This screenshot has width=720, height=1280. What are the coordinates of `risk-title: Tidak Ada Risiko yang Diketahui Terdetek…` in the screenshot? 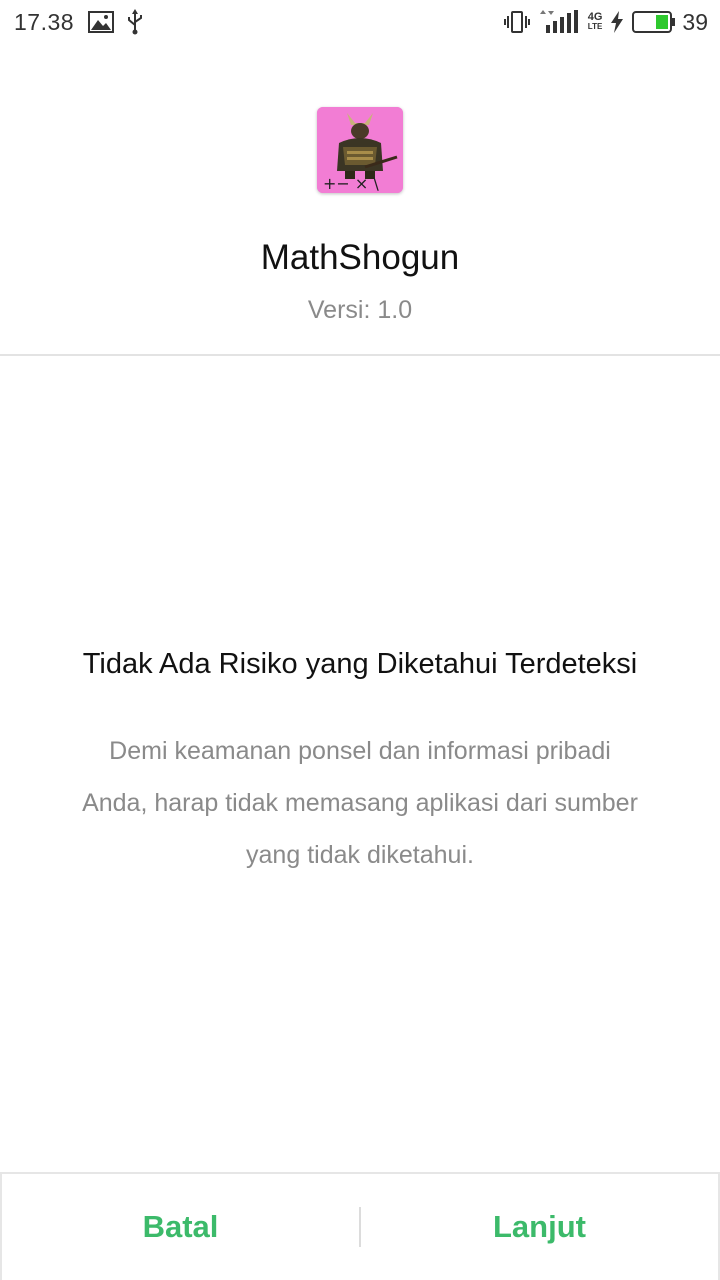 It's located at (360, 664).